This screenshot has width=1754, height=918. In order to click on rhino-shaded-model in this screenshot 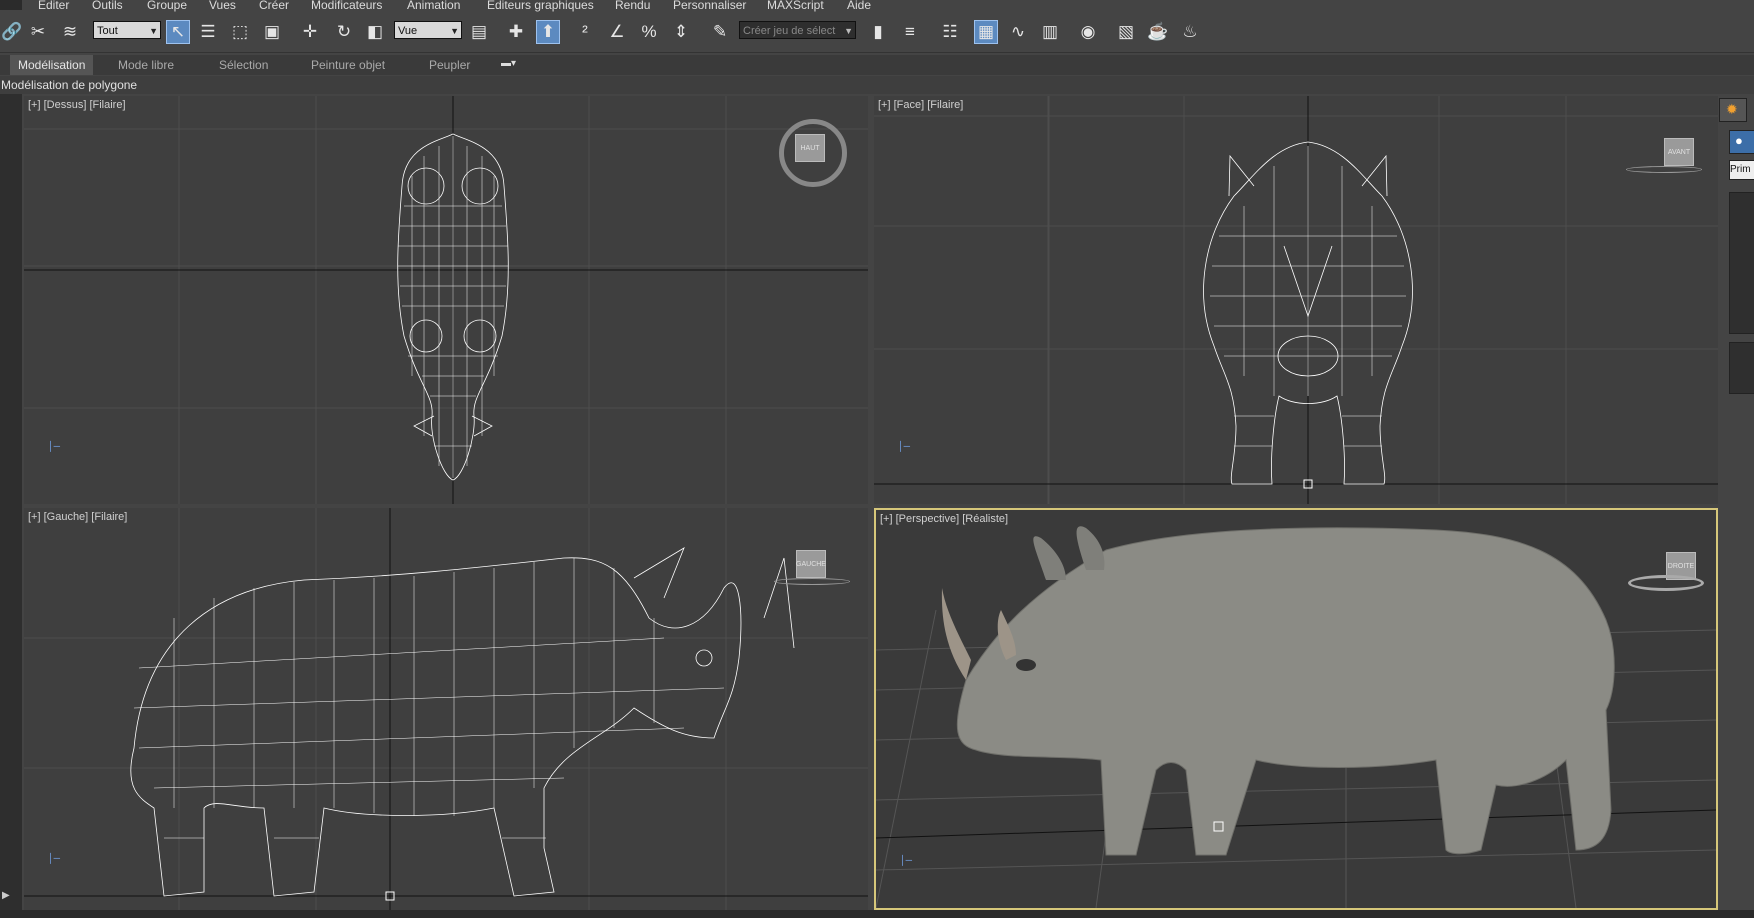, I will do `click(1278, 691)`.